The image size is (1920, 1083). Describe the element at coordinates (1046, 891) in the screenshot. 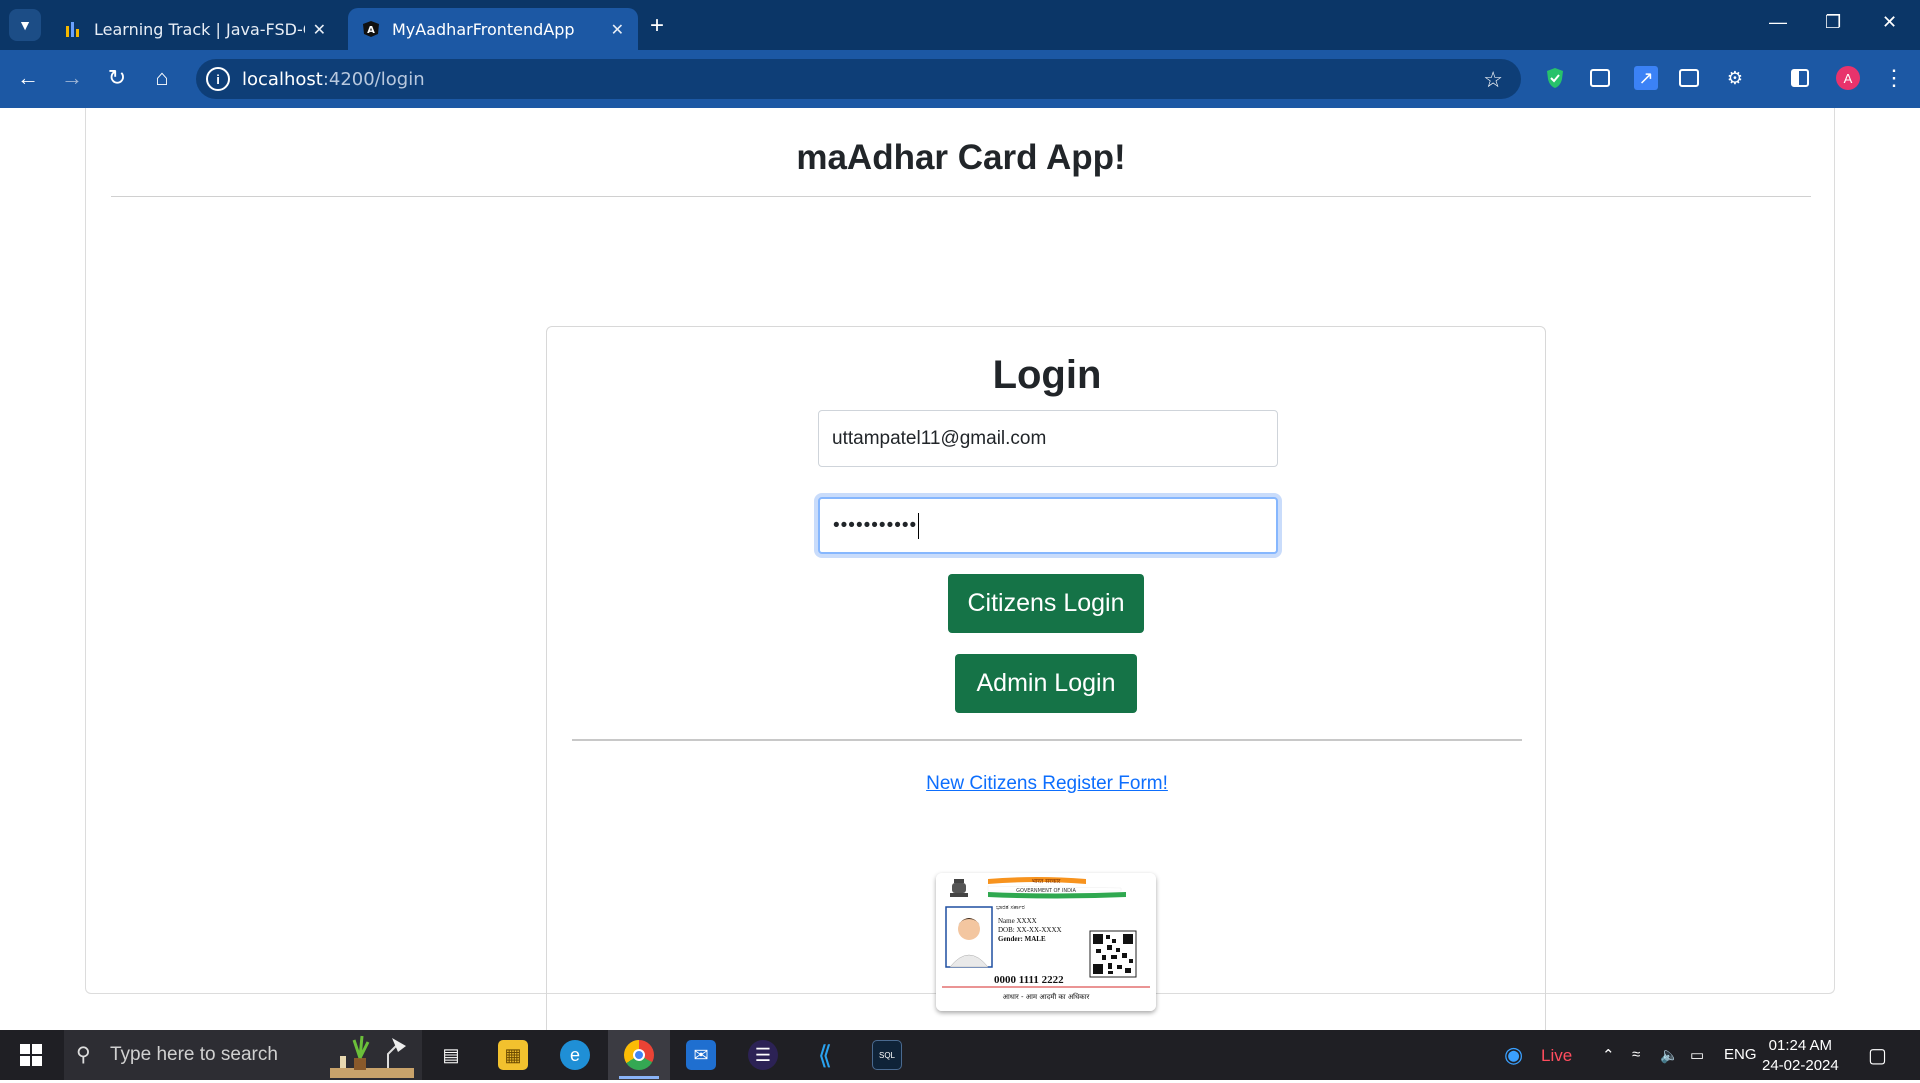

I see `gov-header-english: GOVERNMENT OF INDIA` at that location.